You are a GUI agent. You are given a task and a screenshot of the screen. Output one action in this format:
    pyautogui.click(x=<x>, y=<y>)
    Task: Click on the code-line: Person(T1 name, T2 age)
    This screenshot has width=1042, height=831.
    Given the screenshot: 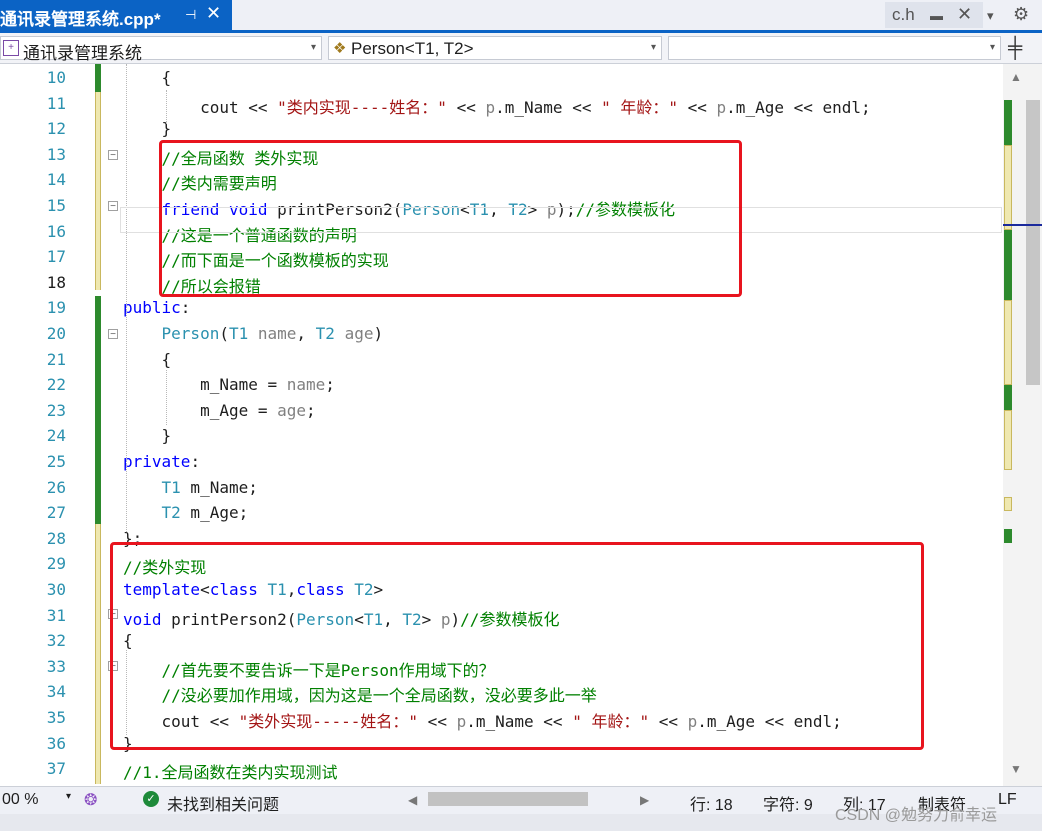 What is the action you would take?
    pyautogui.click(x=253, y=333)
    